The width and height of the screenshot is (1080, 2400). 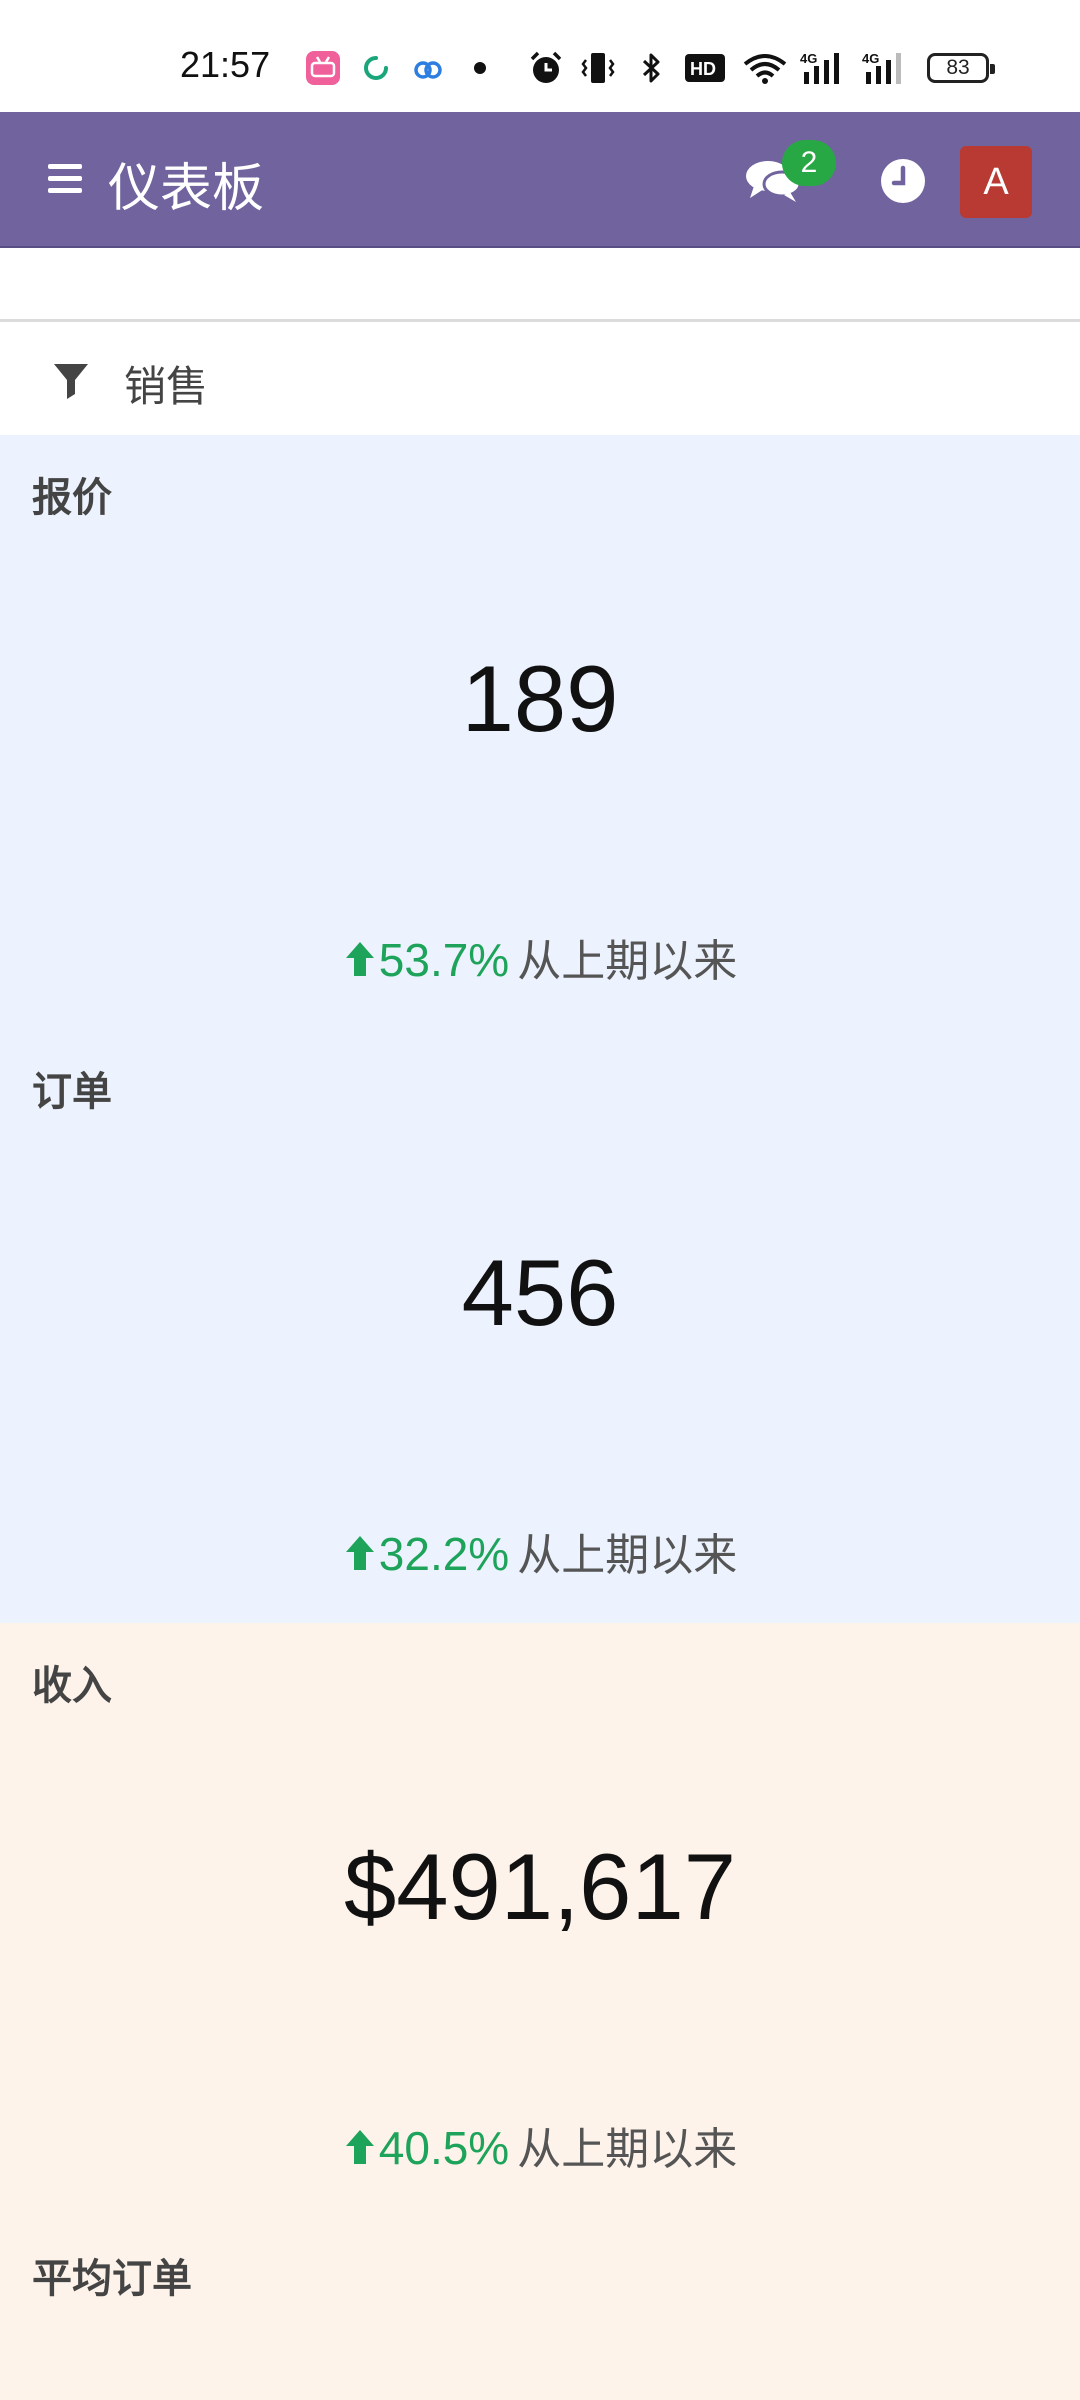 I want to click on search-strip, so click(x=540, y=286).